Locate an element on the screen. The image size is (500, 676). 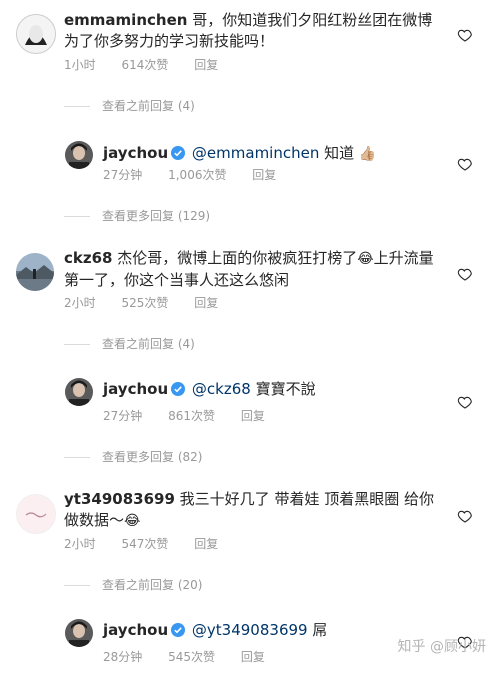
view-more-replies: 查看更多回复 (129) is located at coordinates (137, 216).